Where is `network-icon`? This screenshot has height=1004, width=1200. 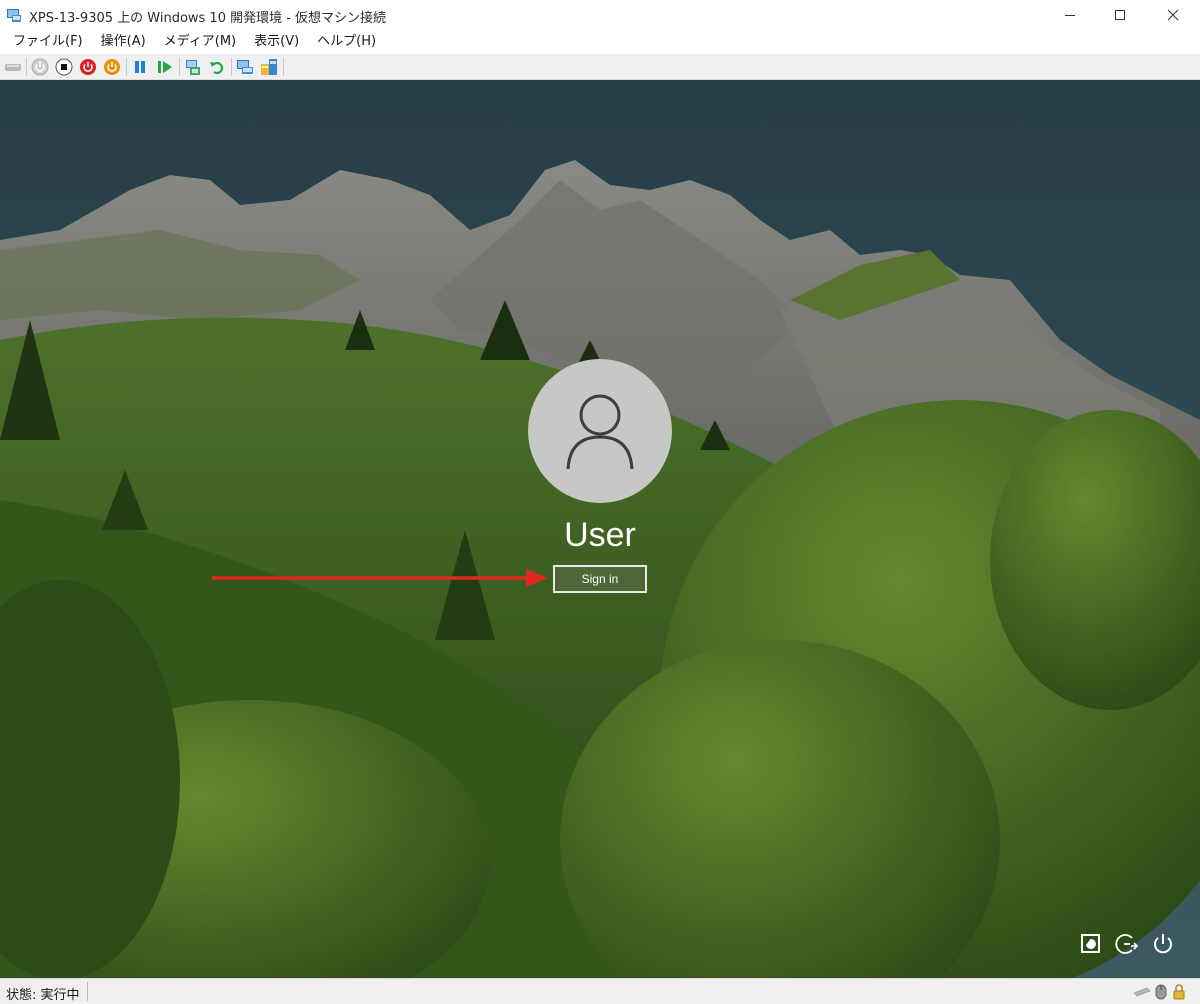
network-icon is located at coordinates (1126, 944).